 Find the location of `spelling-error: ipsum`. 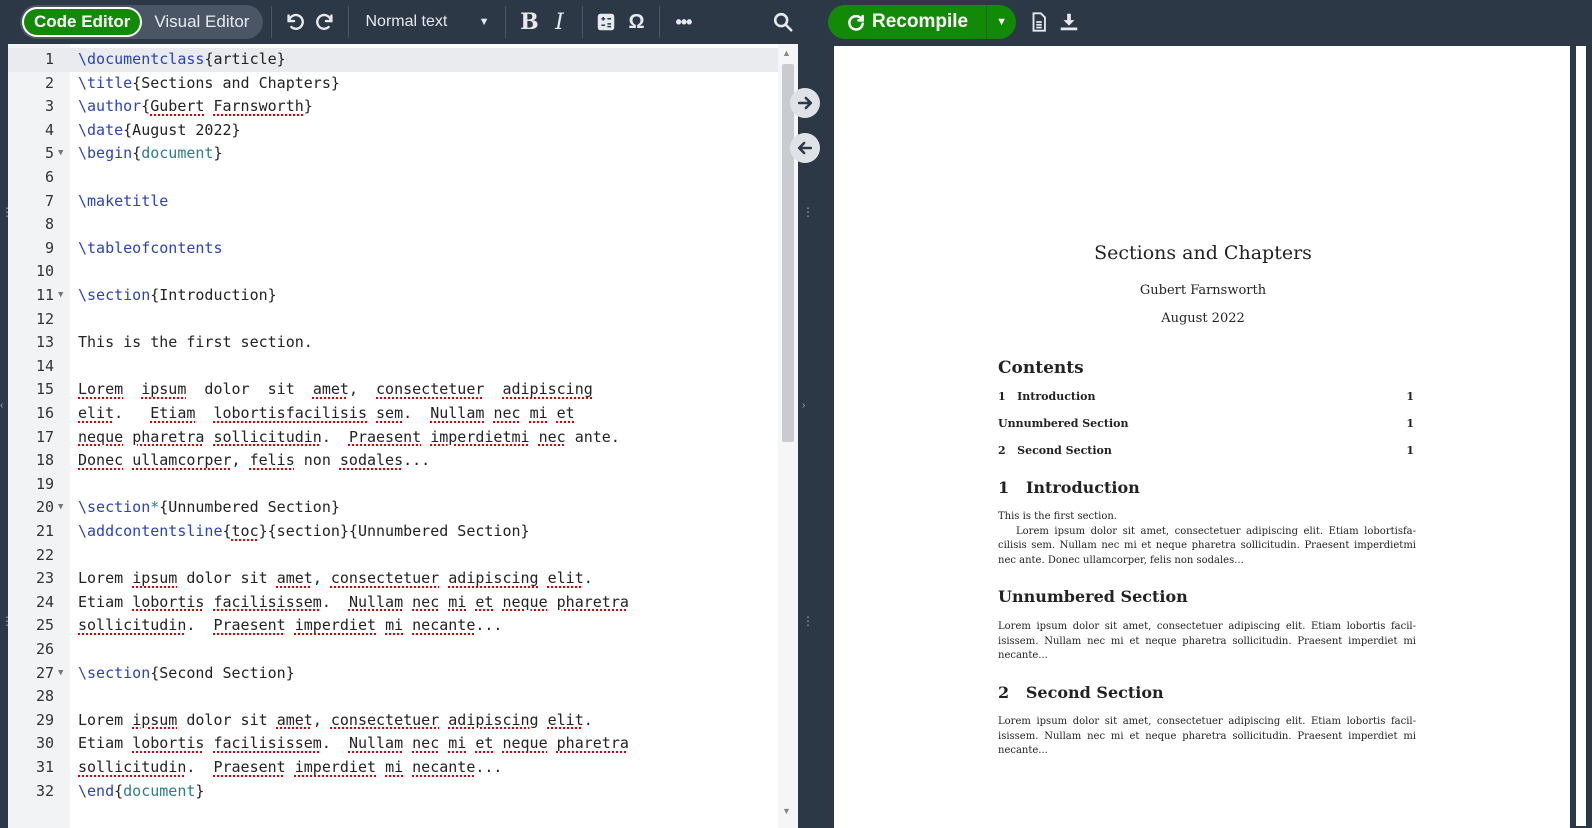

spelling-error: ipsum is located at coordinates (154, 720).